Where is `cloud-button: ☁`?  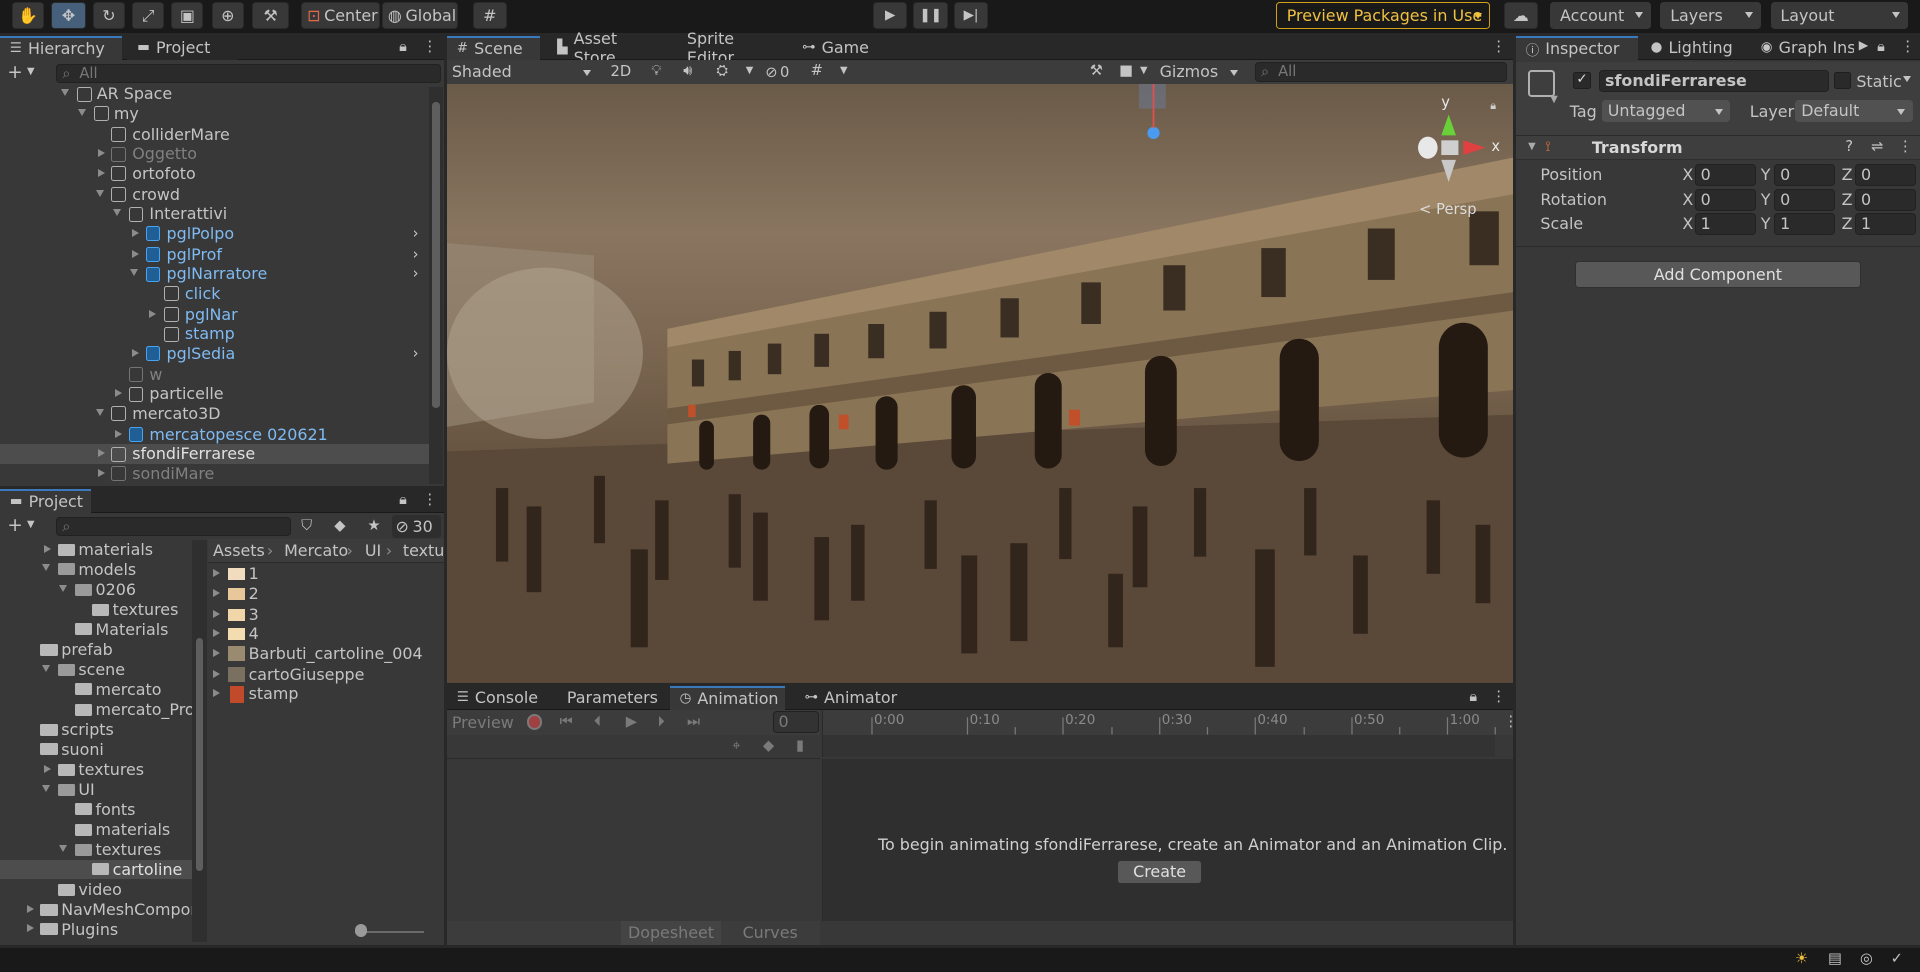
cloud-button: ☁ is located at coordinates (1520, 16).